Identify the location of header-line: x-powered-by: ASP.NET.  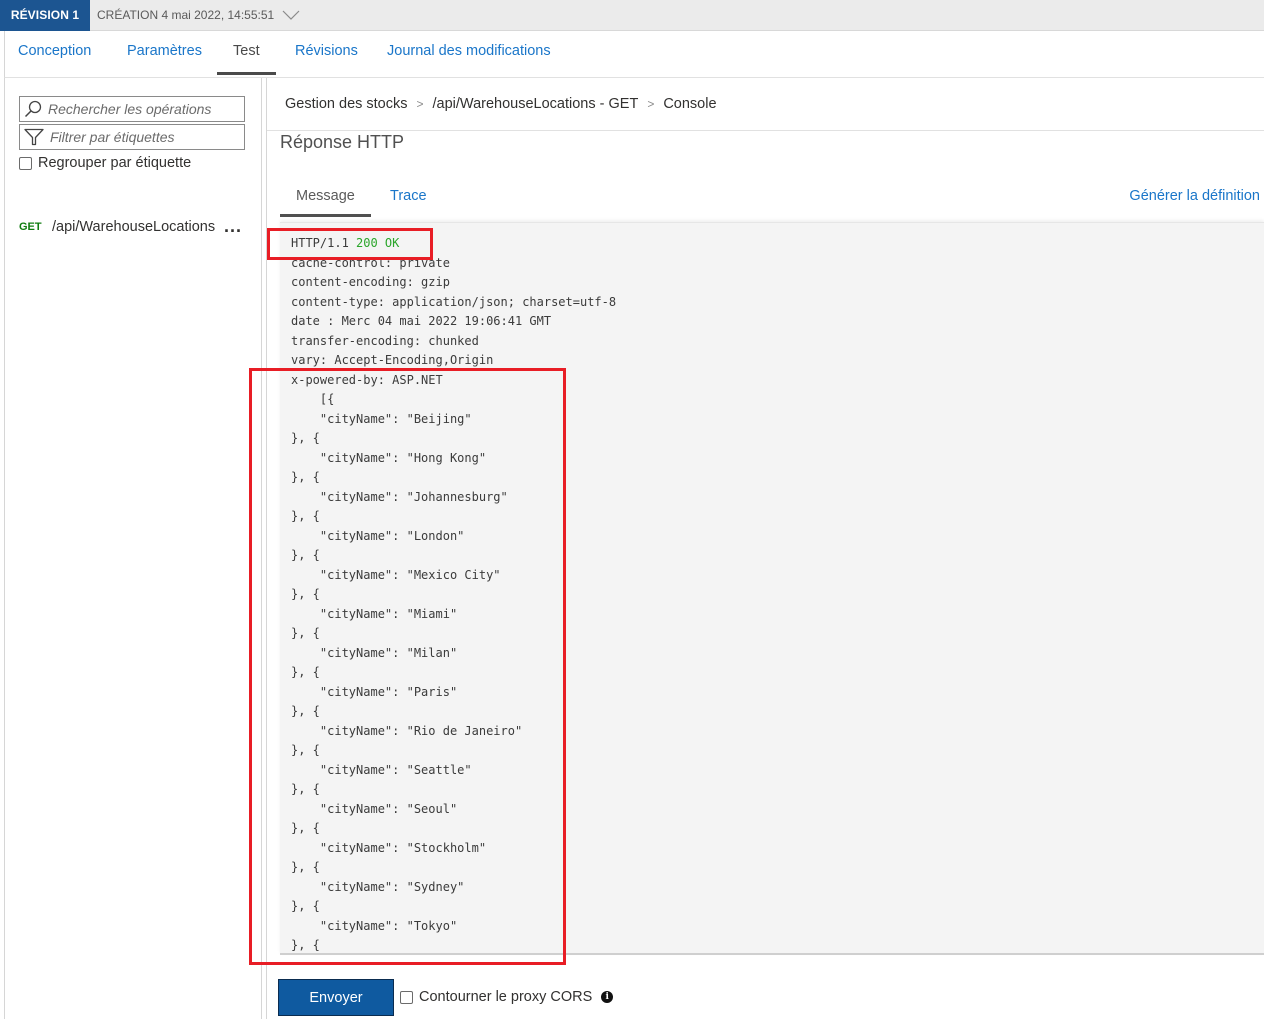
(367, 379).